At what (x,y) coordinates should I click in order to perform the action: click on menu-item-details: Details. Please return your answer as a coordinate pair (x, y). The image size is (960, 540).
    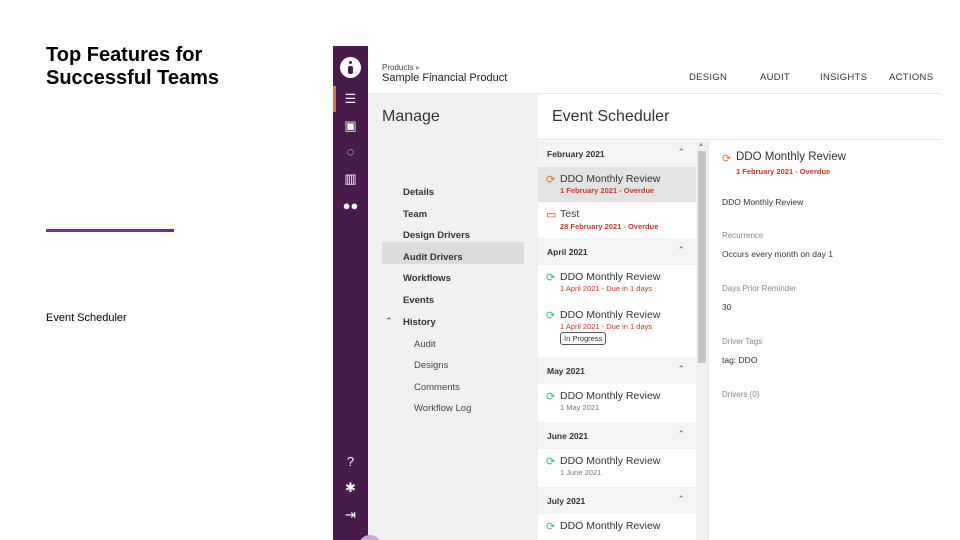
    Looking at the image, I should click on (418, 192).